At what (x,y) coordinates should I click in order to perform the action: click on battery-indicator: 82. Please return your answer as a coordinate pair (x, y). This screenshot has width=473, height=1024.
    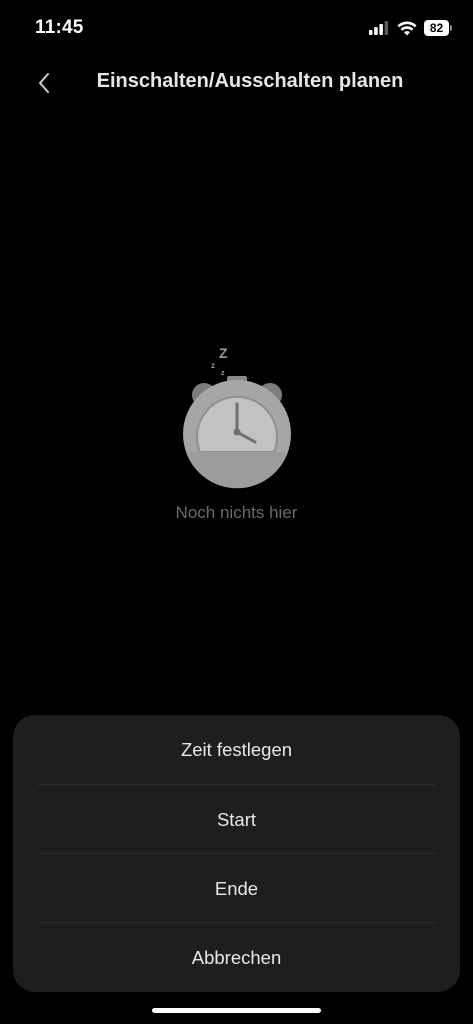
    Looking at the image, I should click on (438, 28).